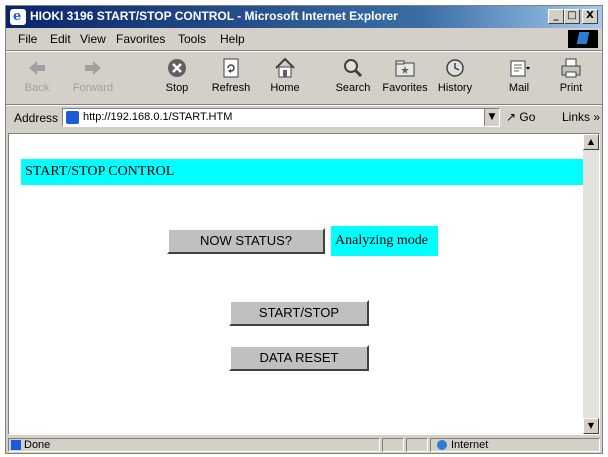 The height and width of the screenshot is (457, 608). Describe the element at coordinates (100, 171) in the screenshot. I see `page-title: START/STOP CONTROL` at that location.